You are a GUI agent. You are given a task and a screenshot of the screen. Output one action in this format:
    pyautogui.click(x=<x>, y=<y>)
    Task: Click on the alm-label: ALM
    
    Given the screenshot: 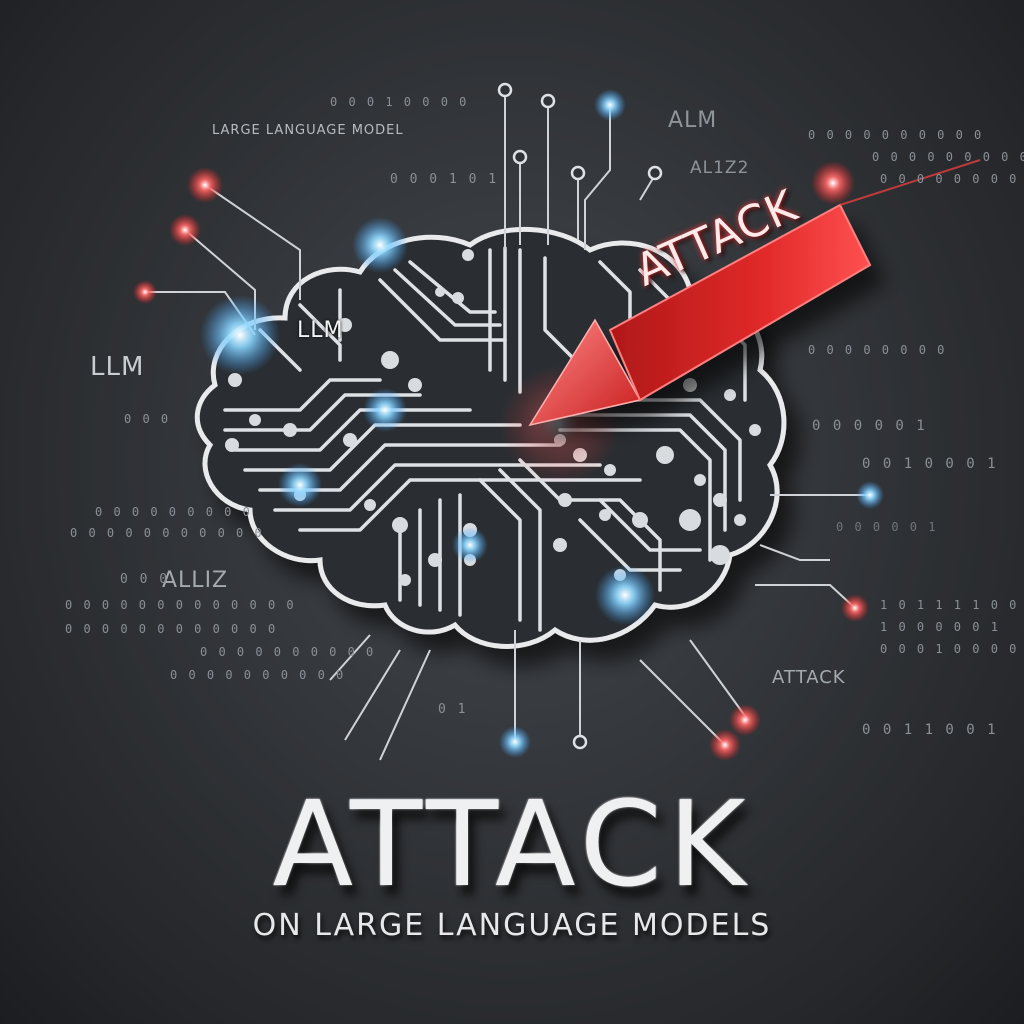 What is the action you would take?
    pyautogui.click(x=693, y=120)
    